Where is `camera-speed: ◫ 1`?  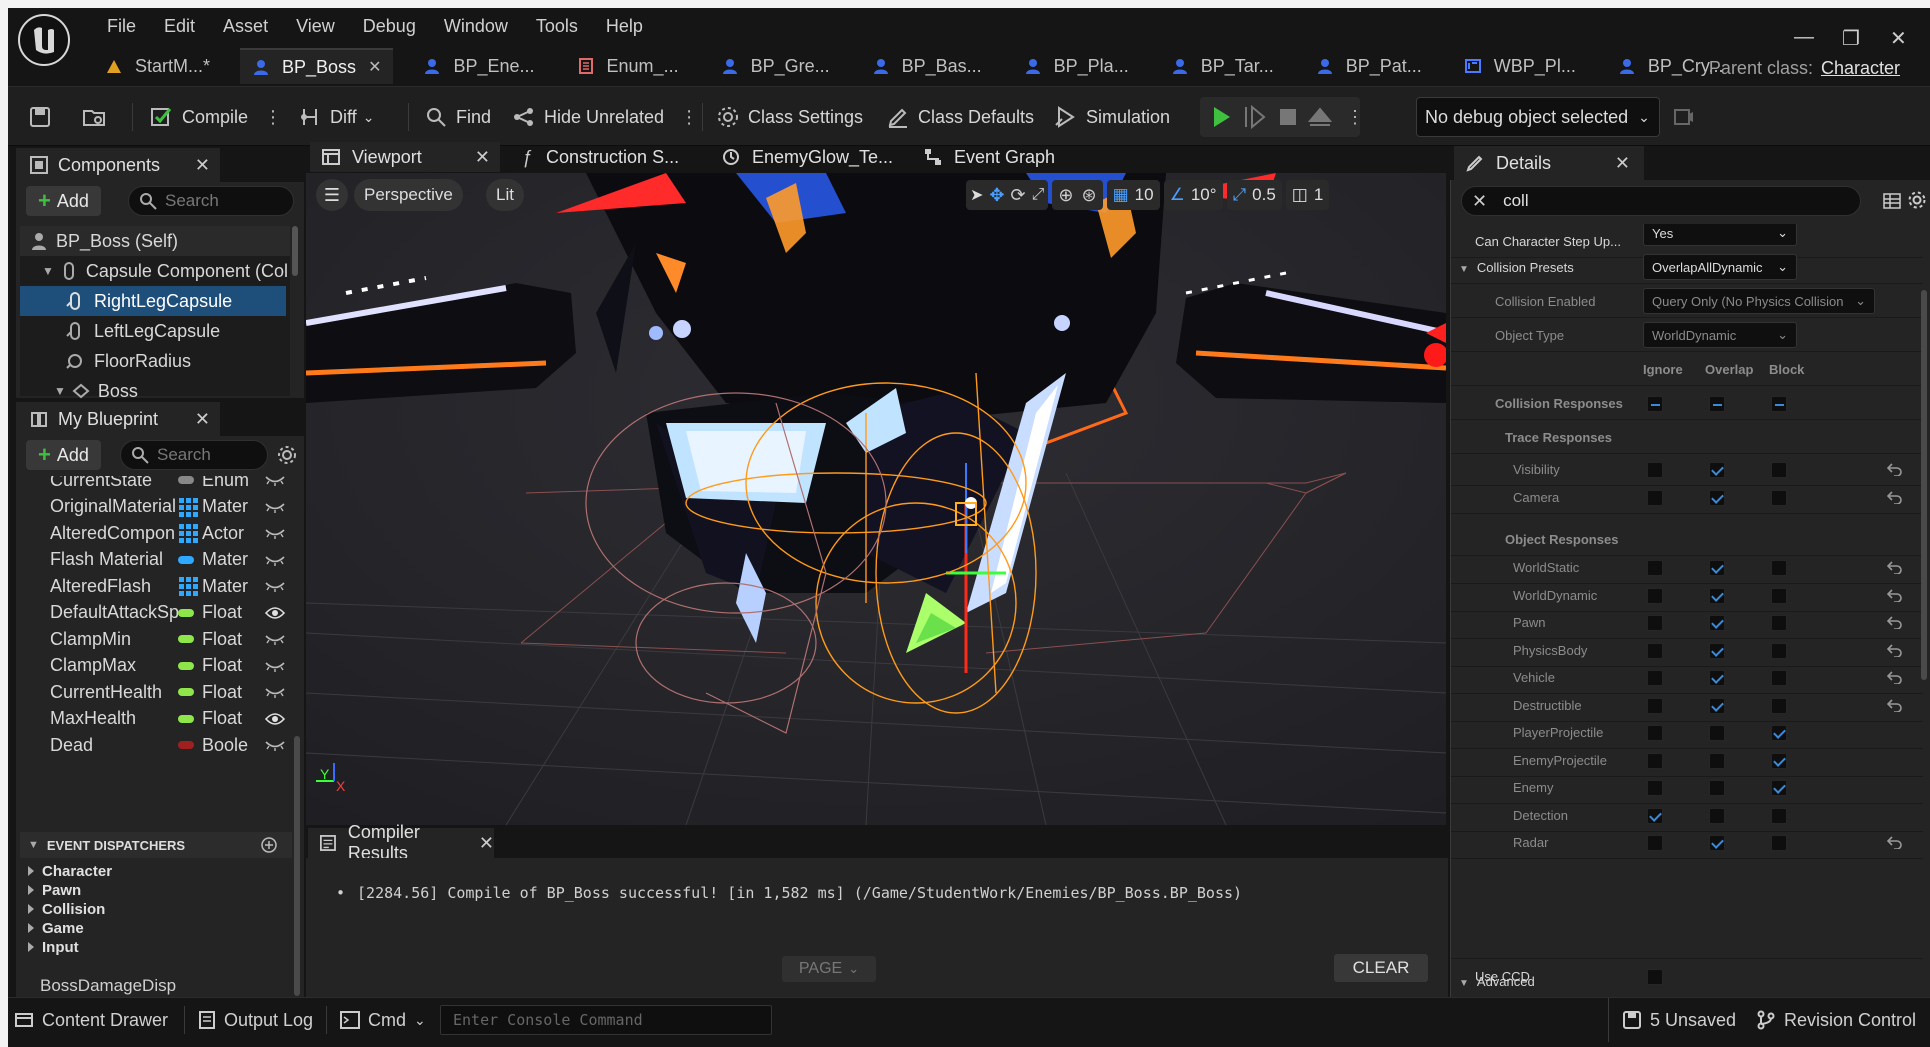 camera-speed: ◫ 1 is located at coordinates (1307, 195).